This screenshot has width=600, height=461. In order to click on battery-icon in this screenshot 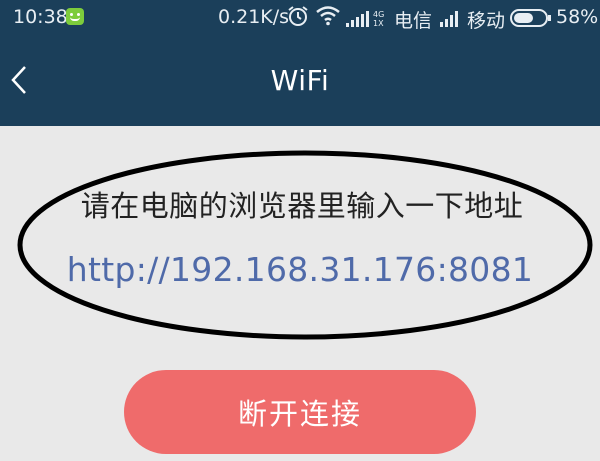, I will do `click(530, 18)`.